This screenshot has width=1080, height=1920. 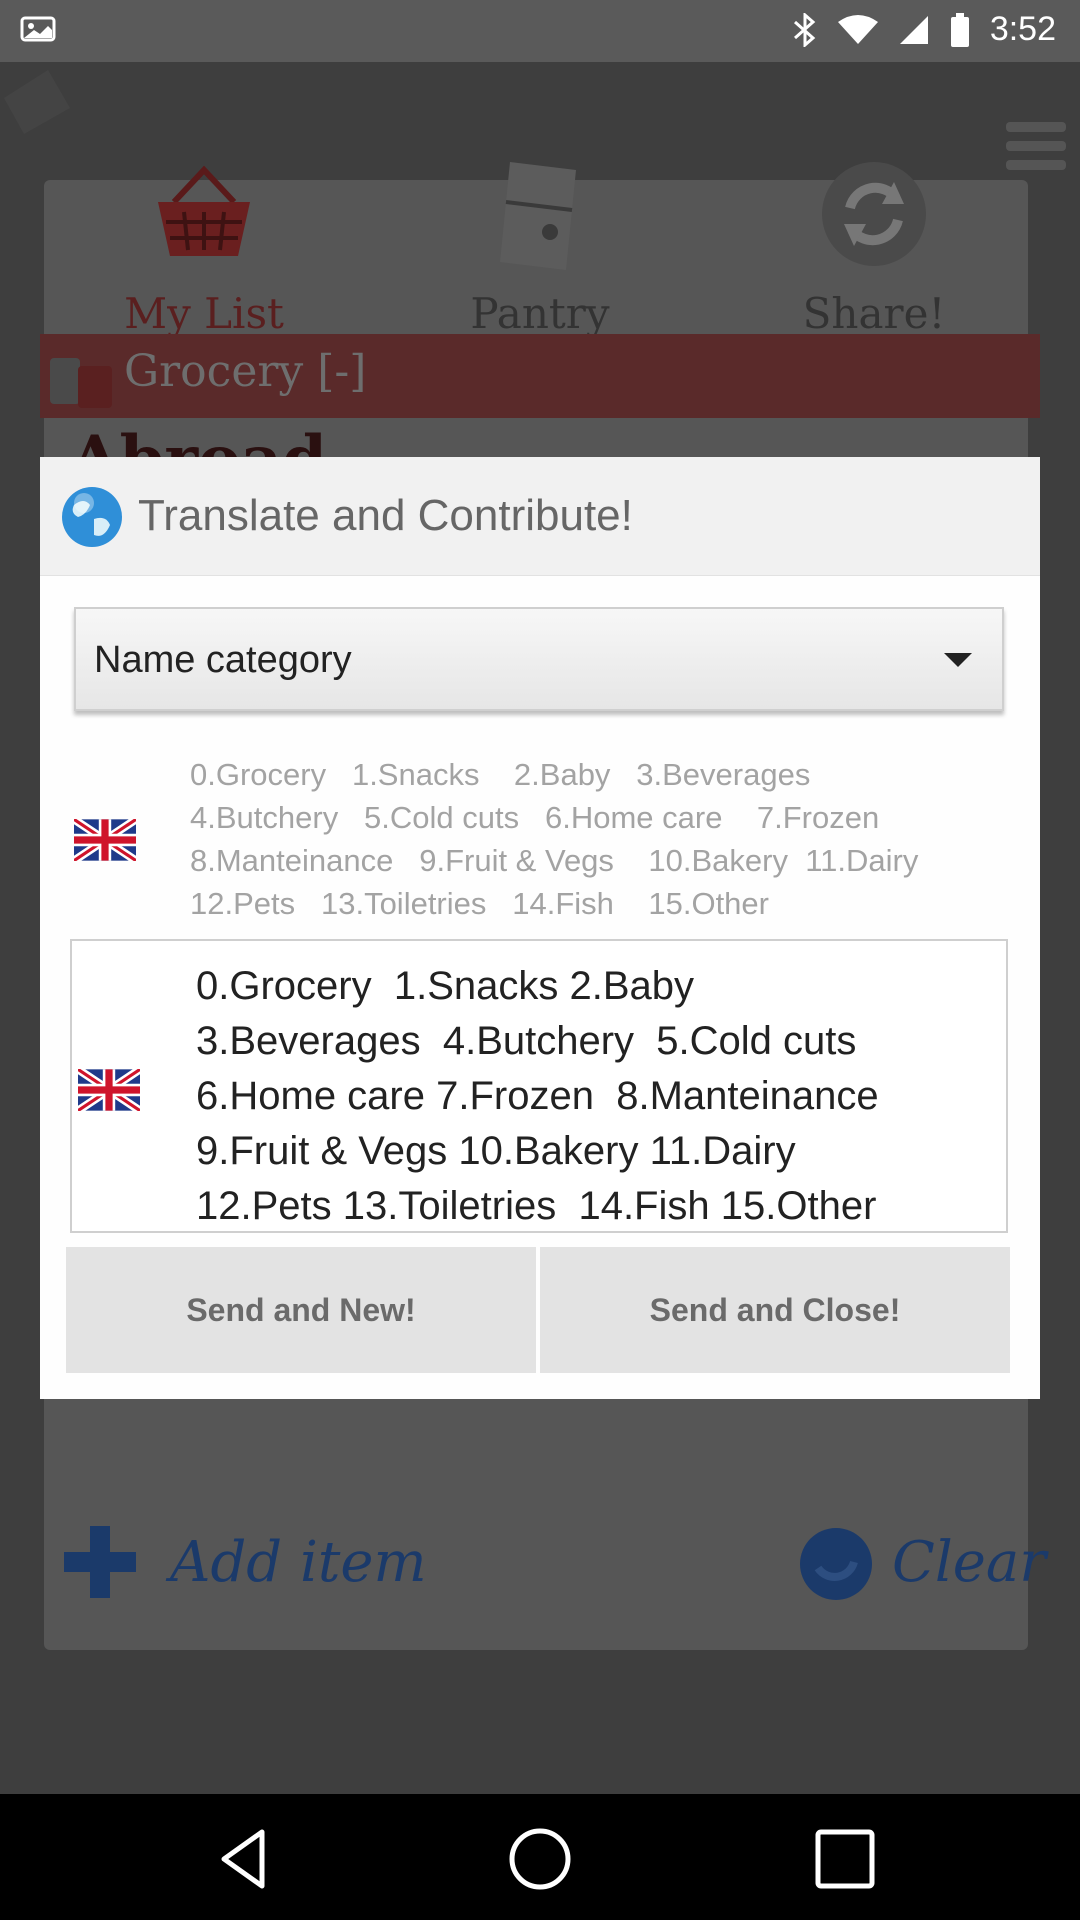 I want to click on edit-item: 15.Other, so click(x=798, y=1206).